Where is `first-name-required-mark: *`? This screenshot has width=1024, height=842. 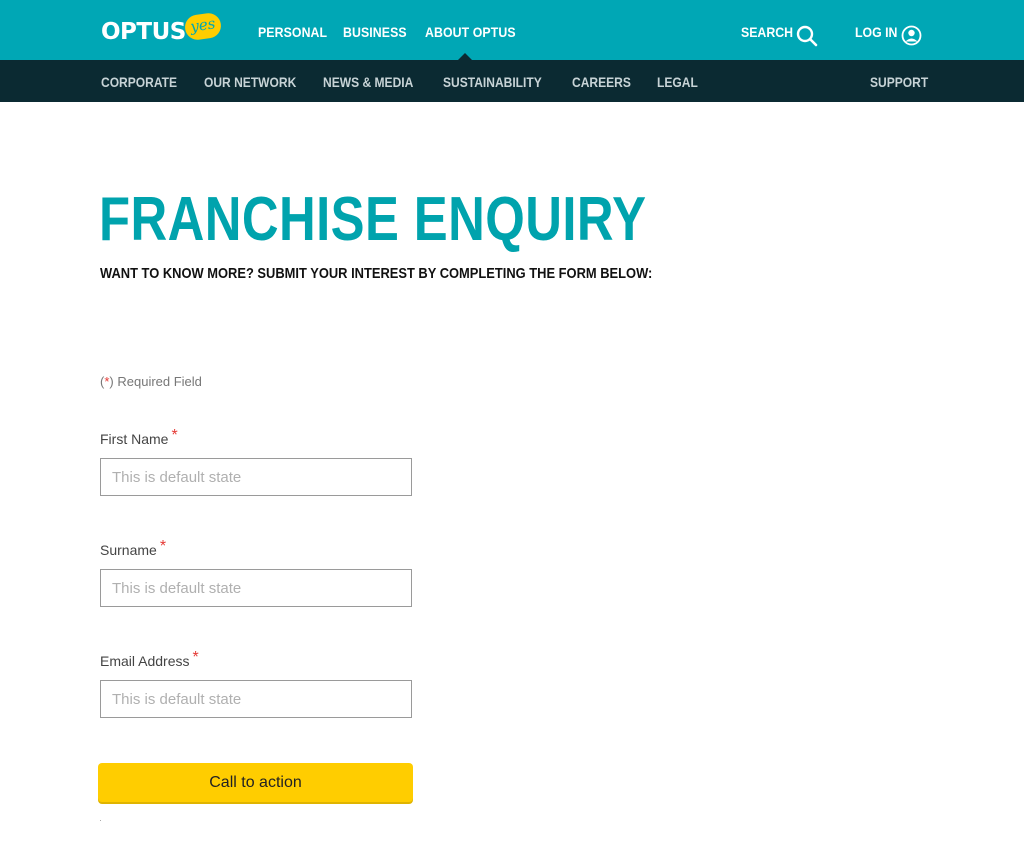 first-name-required-mark: * is located at coordinates (174, 435).